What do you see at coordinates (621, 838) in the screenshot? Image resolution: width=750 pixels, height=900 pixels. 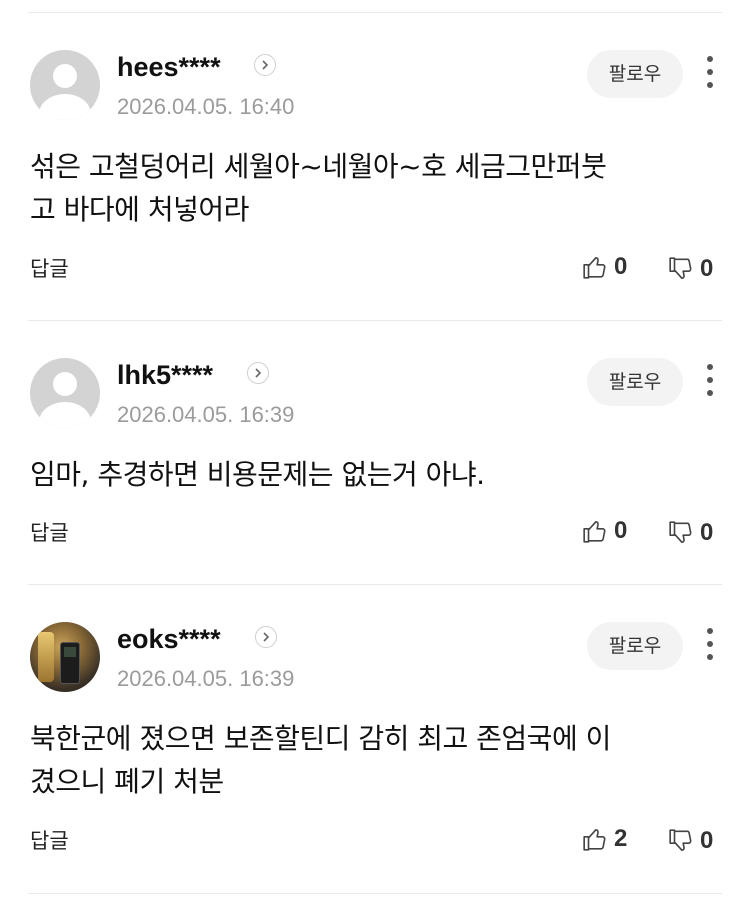 I see `like-count: 2` at bounding box center [621, 838].